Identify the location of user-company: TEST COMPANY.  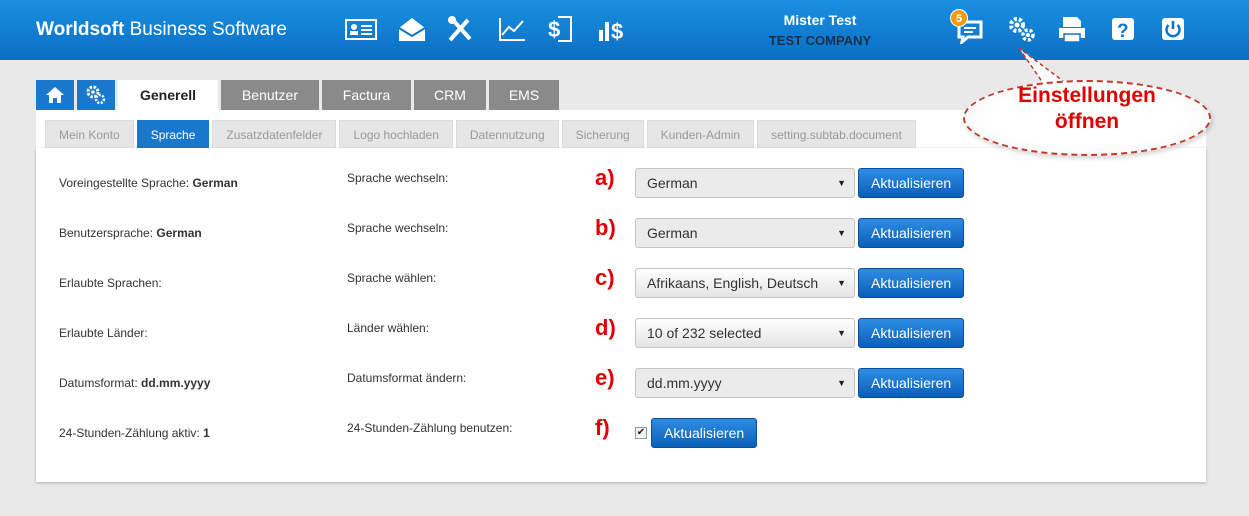
(820, 40).